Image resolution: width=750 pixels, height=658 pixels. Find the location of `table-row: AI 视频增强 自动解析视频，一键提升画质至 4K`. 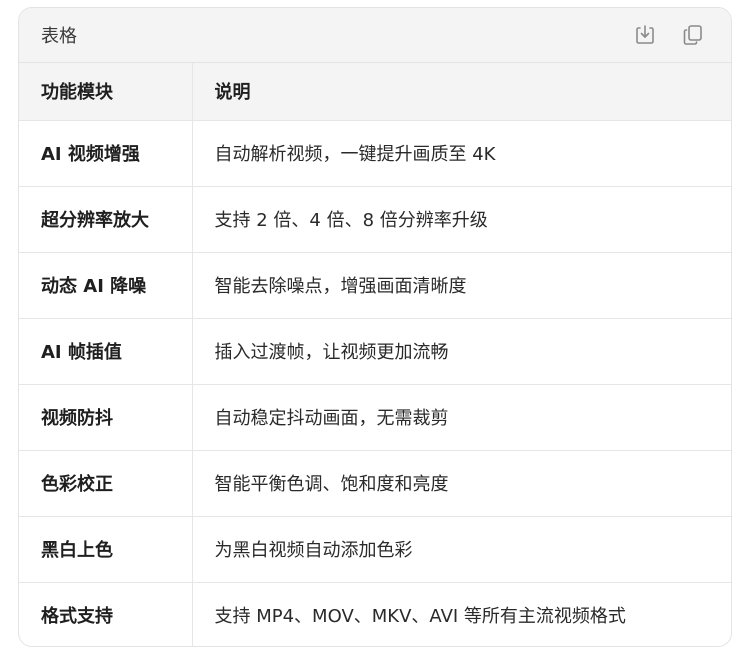

table-row: AI 视频增强 自动解析视频，一键提升画质至 4K is located at coordinates (375, 153).